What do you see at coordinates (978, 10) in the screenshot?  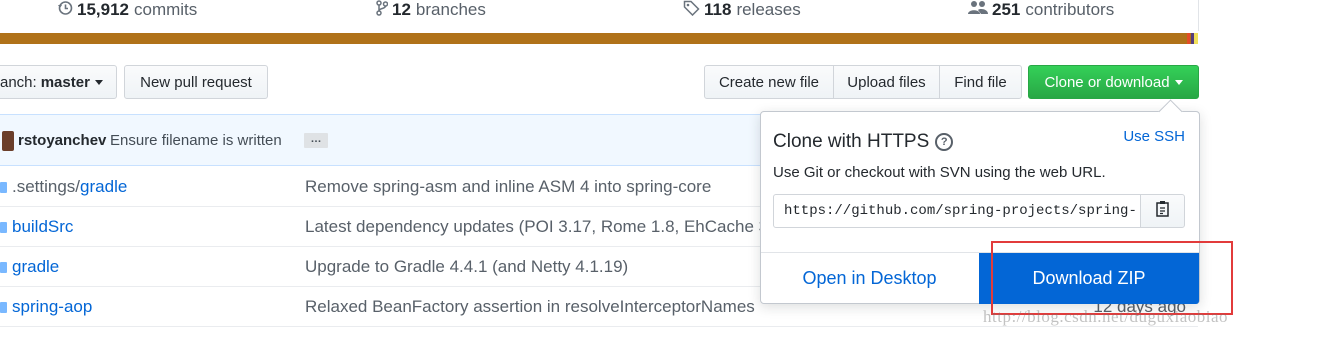 I see `people-icon` at bounding box center [978, 10].